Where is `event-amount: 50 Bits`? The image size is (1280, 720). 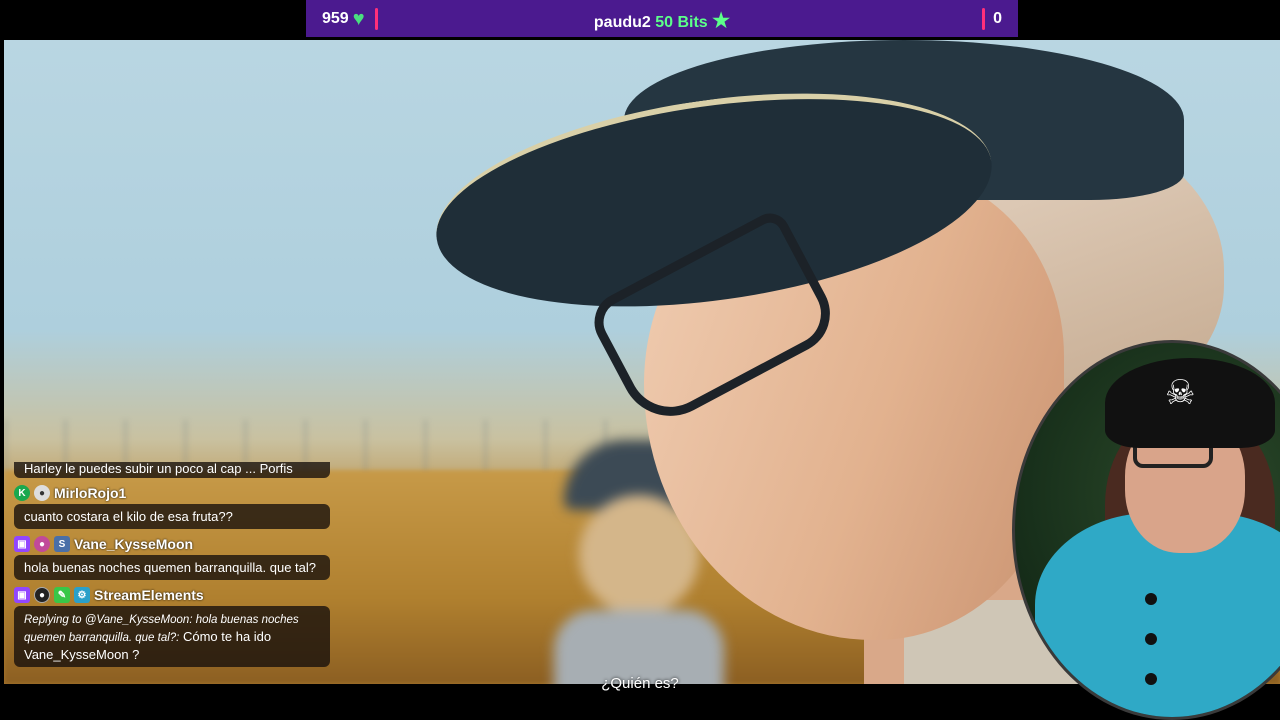 event-amount: 50 Bits is located at coordinates (681, 22).